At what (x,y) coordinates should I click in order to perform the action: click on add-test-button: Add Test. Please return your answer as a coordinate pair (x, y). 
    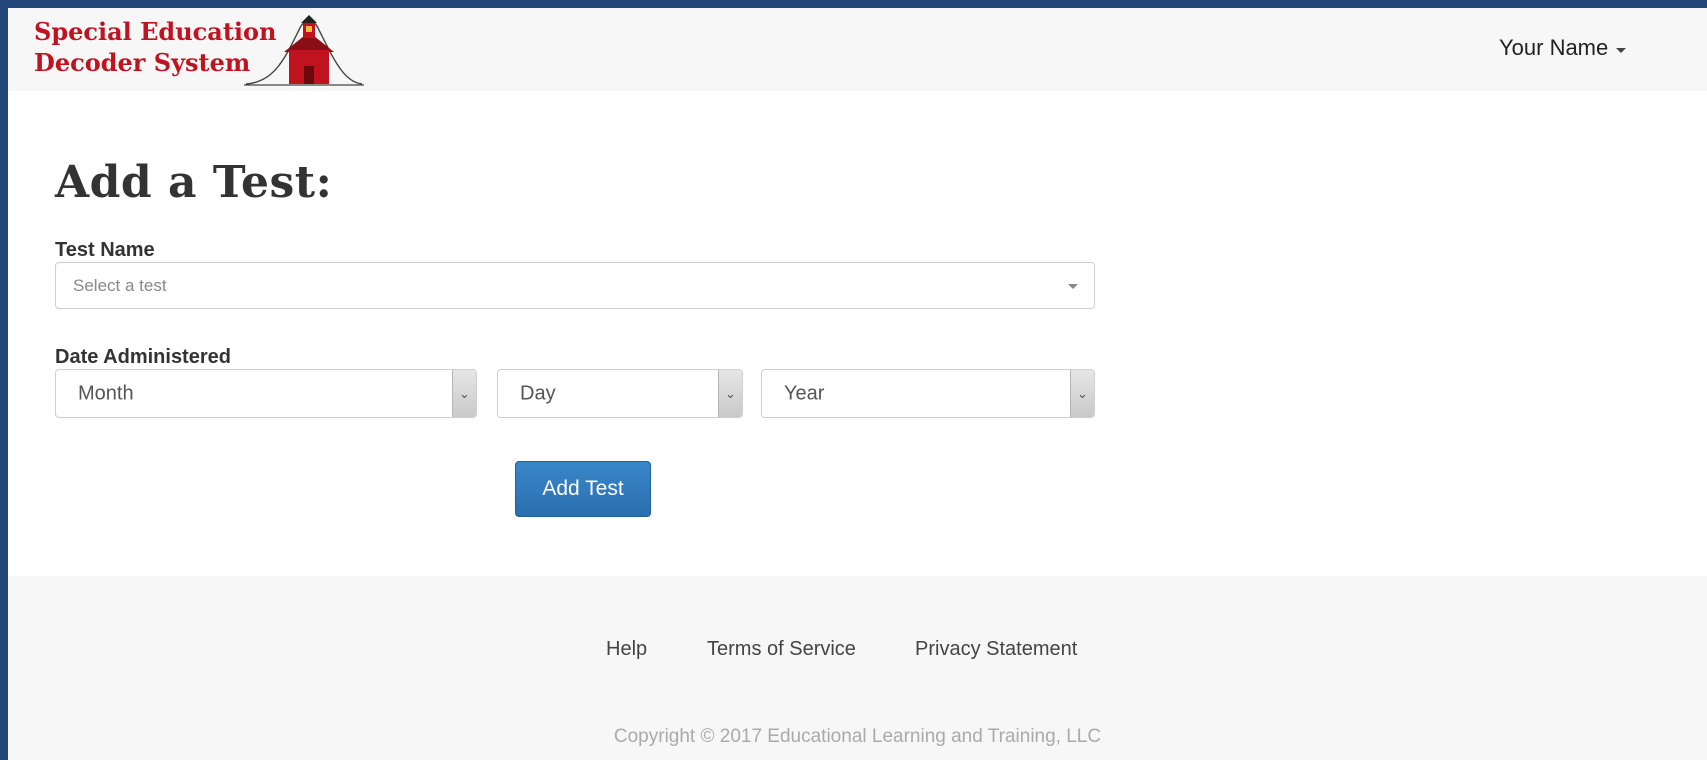
    Looking at the image, I should click on (583, 489).